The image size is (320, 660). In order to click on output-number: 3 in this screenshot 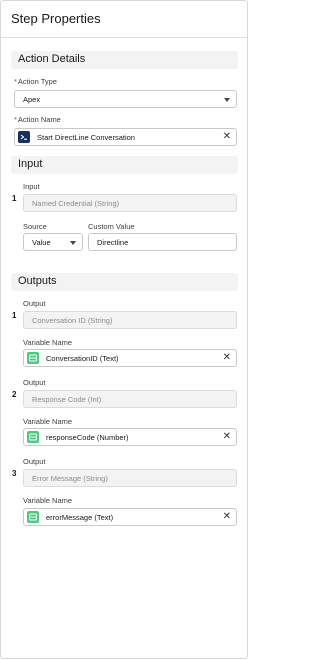, I will do `click(14, 473)`.